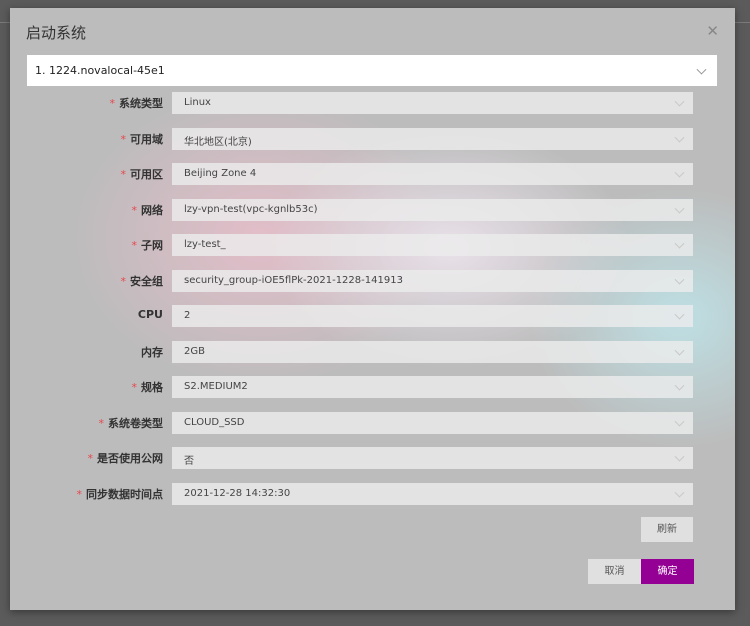 The width and height of the screenshot is (750, 626). What do you see at coordinates (194, 351) in the screenshot?
I see `field-value: 2GB` at bounding box center [194, 351].